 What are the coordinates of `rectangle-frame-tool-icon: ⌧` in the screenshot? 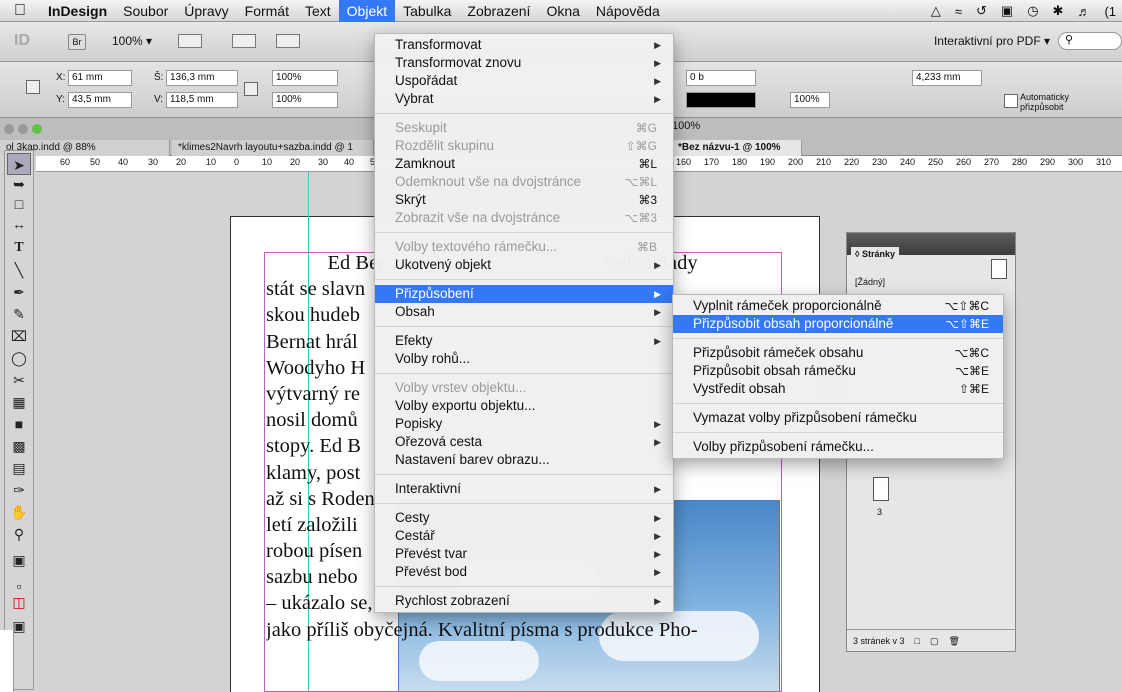 It's located at (19, 336).